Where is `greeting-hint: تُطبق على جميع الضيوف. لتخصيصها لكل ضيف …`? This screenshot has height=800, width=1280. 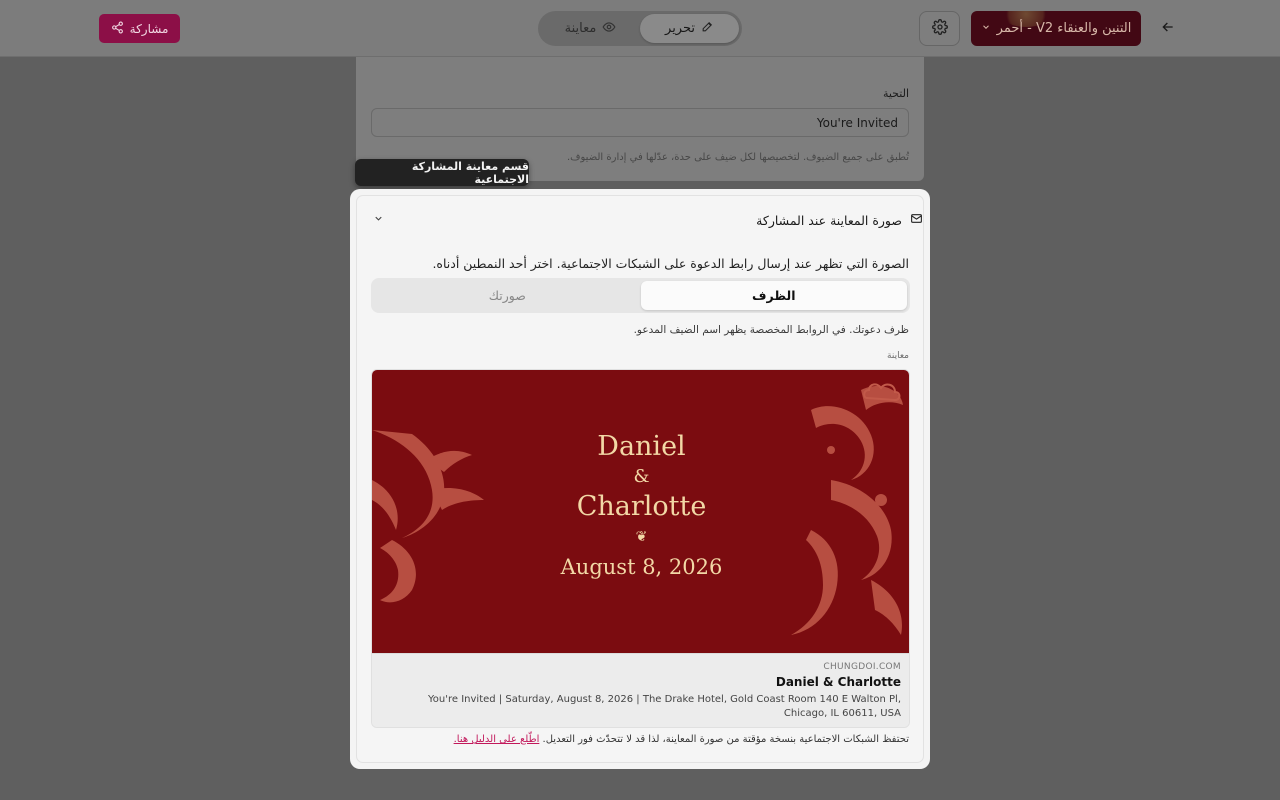
greeting-hint: تُطبق على جميع الضيوف. لتخصيصها لكل ضيف … is located at coordinates (737, 157).